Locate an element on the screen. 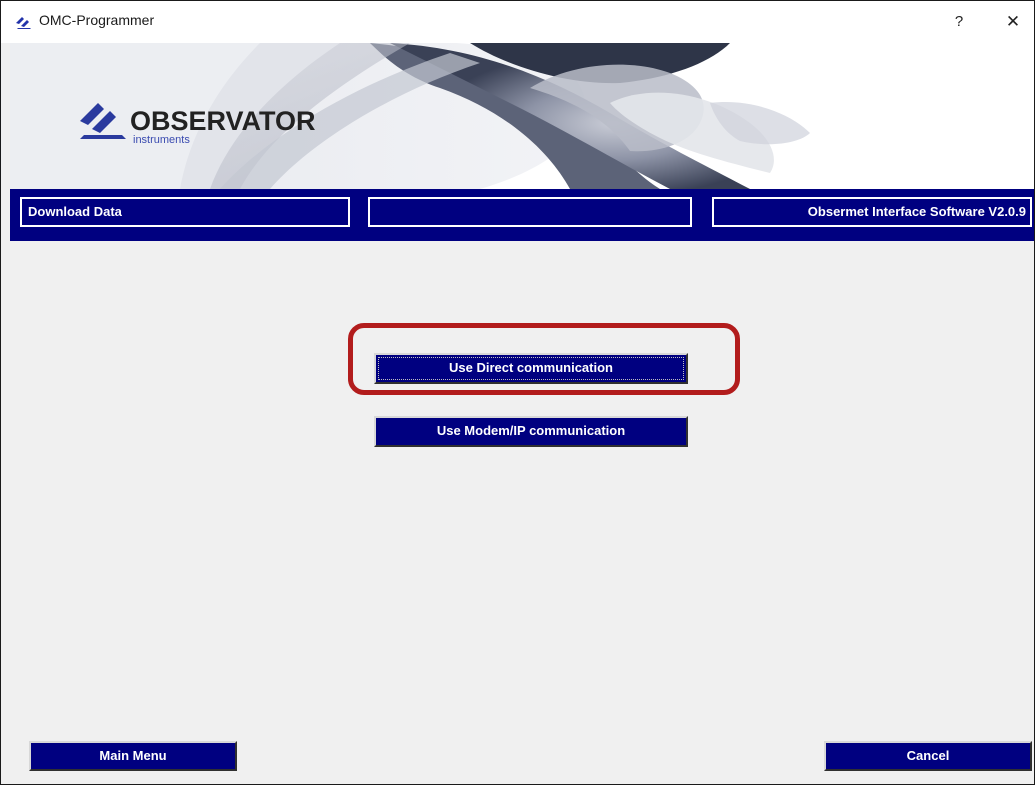  window-title: OMC-Programmer is located at coordinates (97, 20).